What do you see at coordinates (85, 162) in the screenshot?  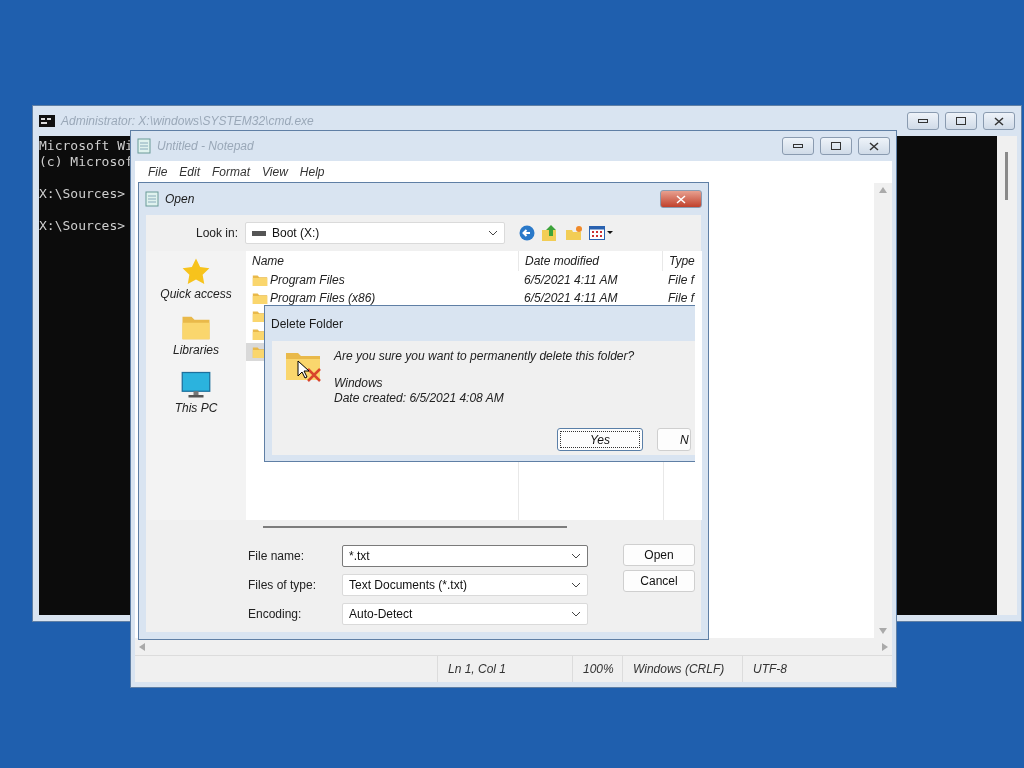 I see `console-line: (c) Microsof` at bounding box center [85, 162].